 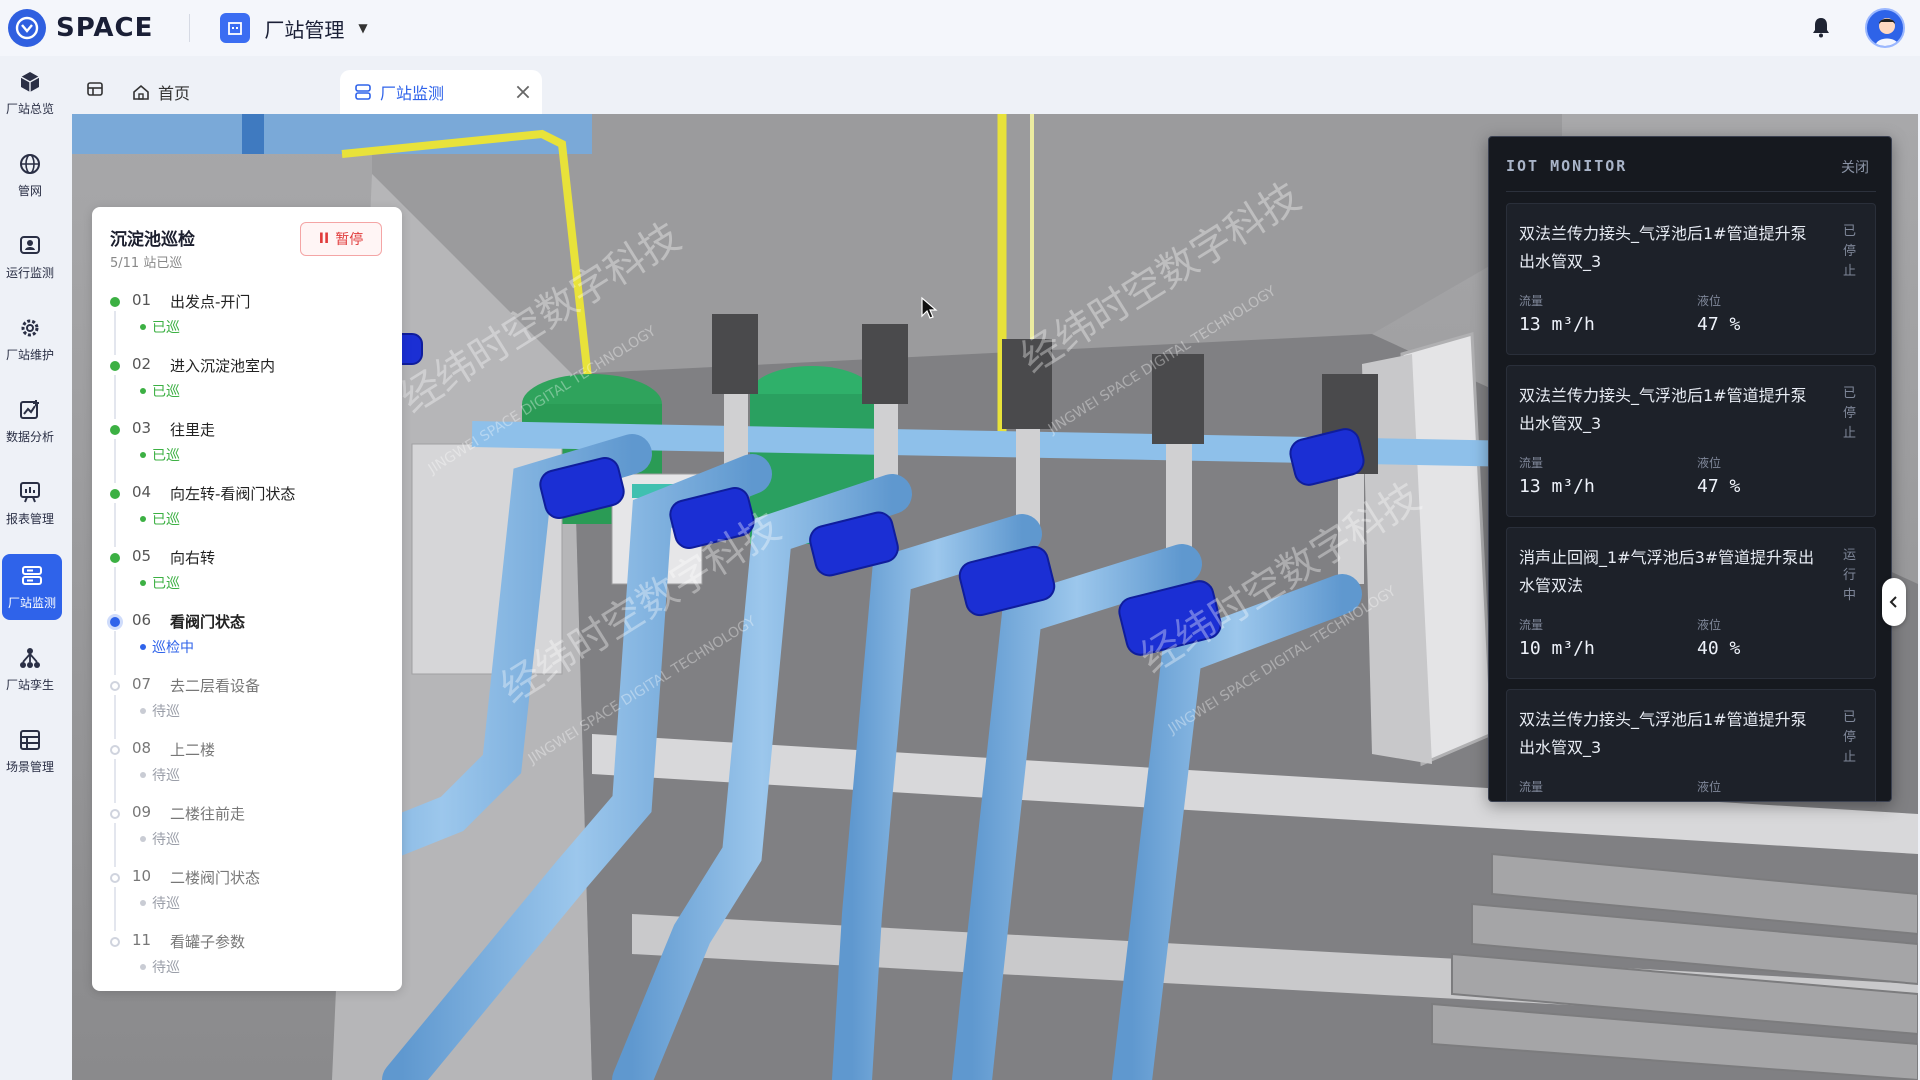 I want to click on menu-collapse-icon, so click(x=95, y=89).